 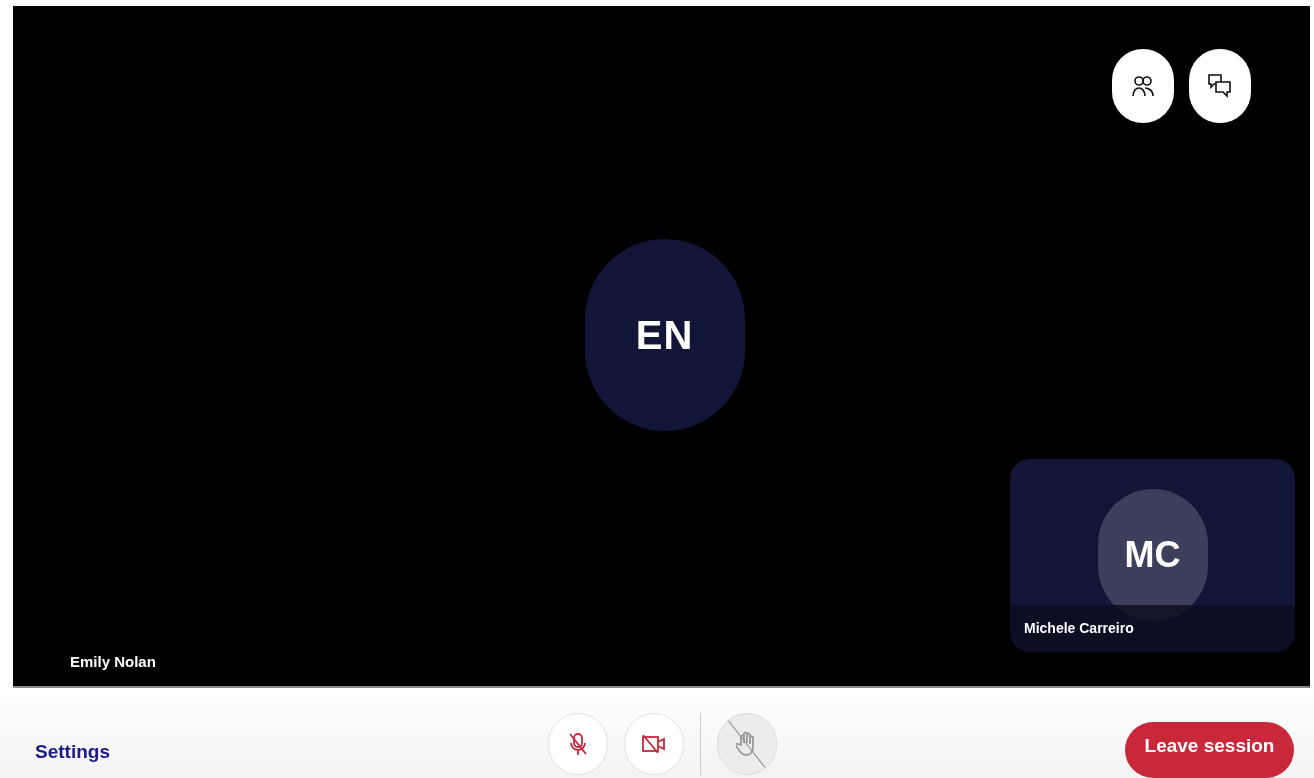 I want to click on camera-off-icon, so click(x=654, y=744).